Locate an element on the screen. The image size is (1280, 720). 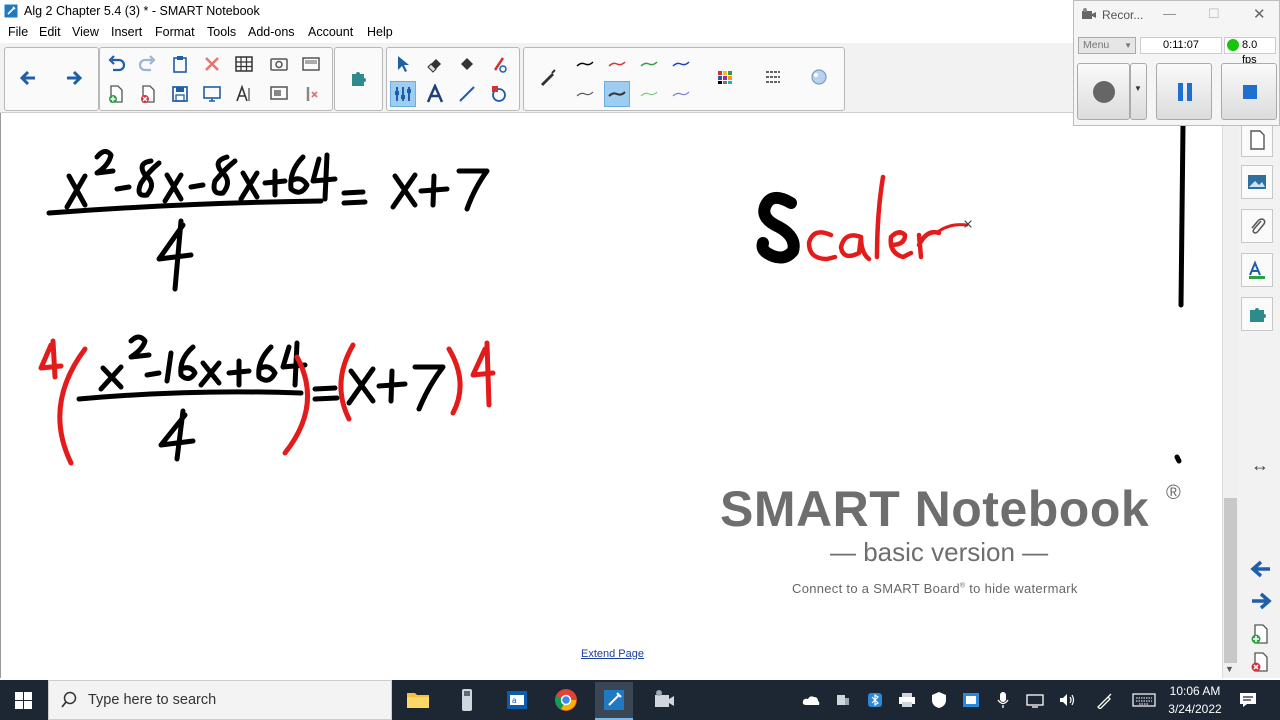
line-properties-button is located at coordinates (773, 77).